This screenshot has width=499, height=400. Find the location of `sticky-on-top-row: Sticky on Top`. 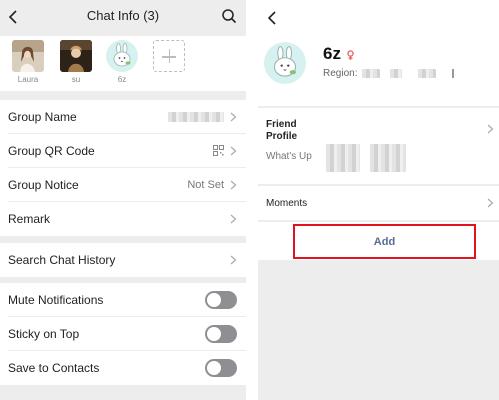

sticky-on-top-row: Sticky on Top is located at coordinates (123, 334).